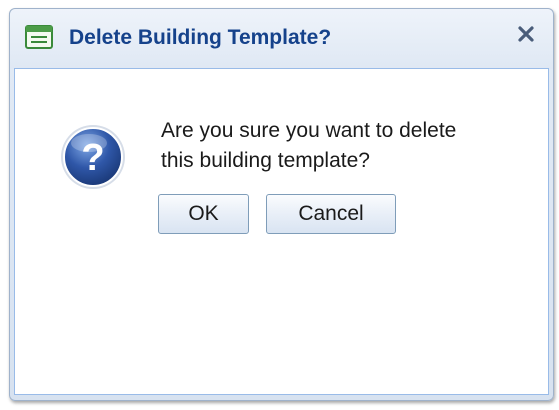 The image size is (559, 410). I want to click on close-button, so click(526, 36).